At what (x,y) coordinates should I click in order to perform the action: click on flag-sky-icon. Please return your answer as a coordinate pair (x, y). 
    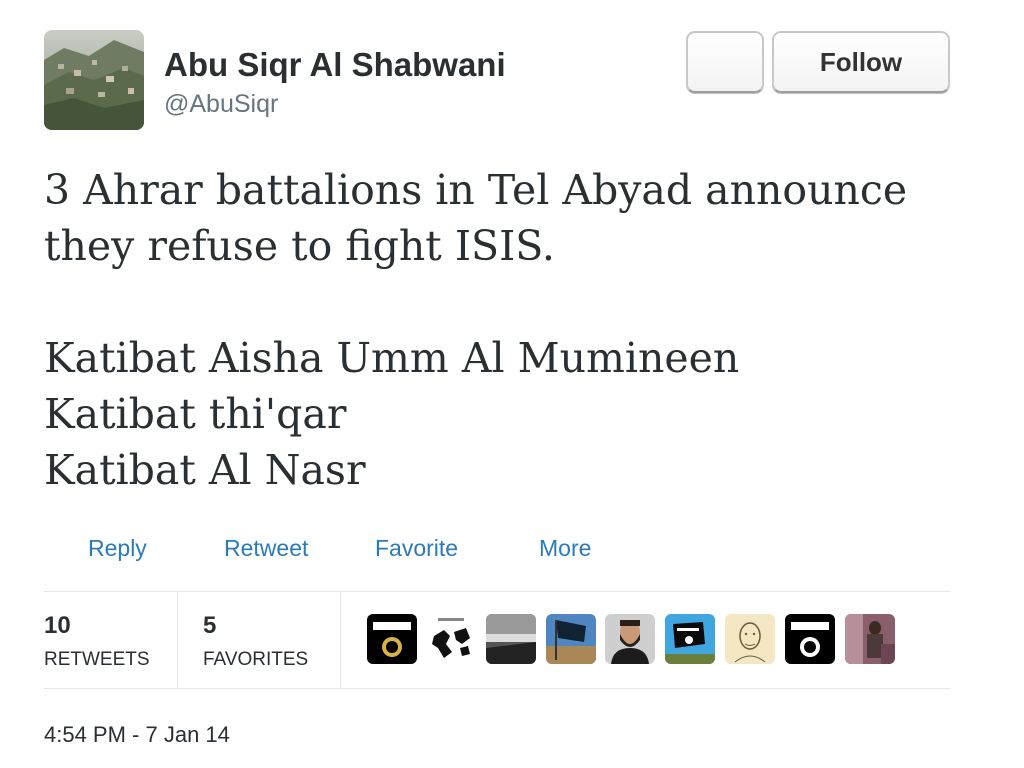
    Looking at the image, I should click on (571, 639).